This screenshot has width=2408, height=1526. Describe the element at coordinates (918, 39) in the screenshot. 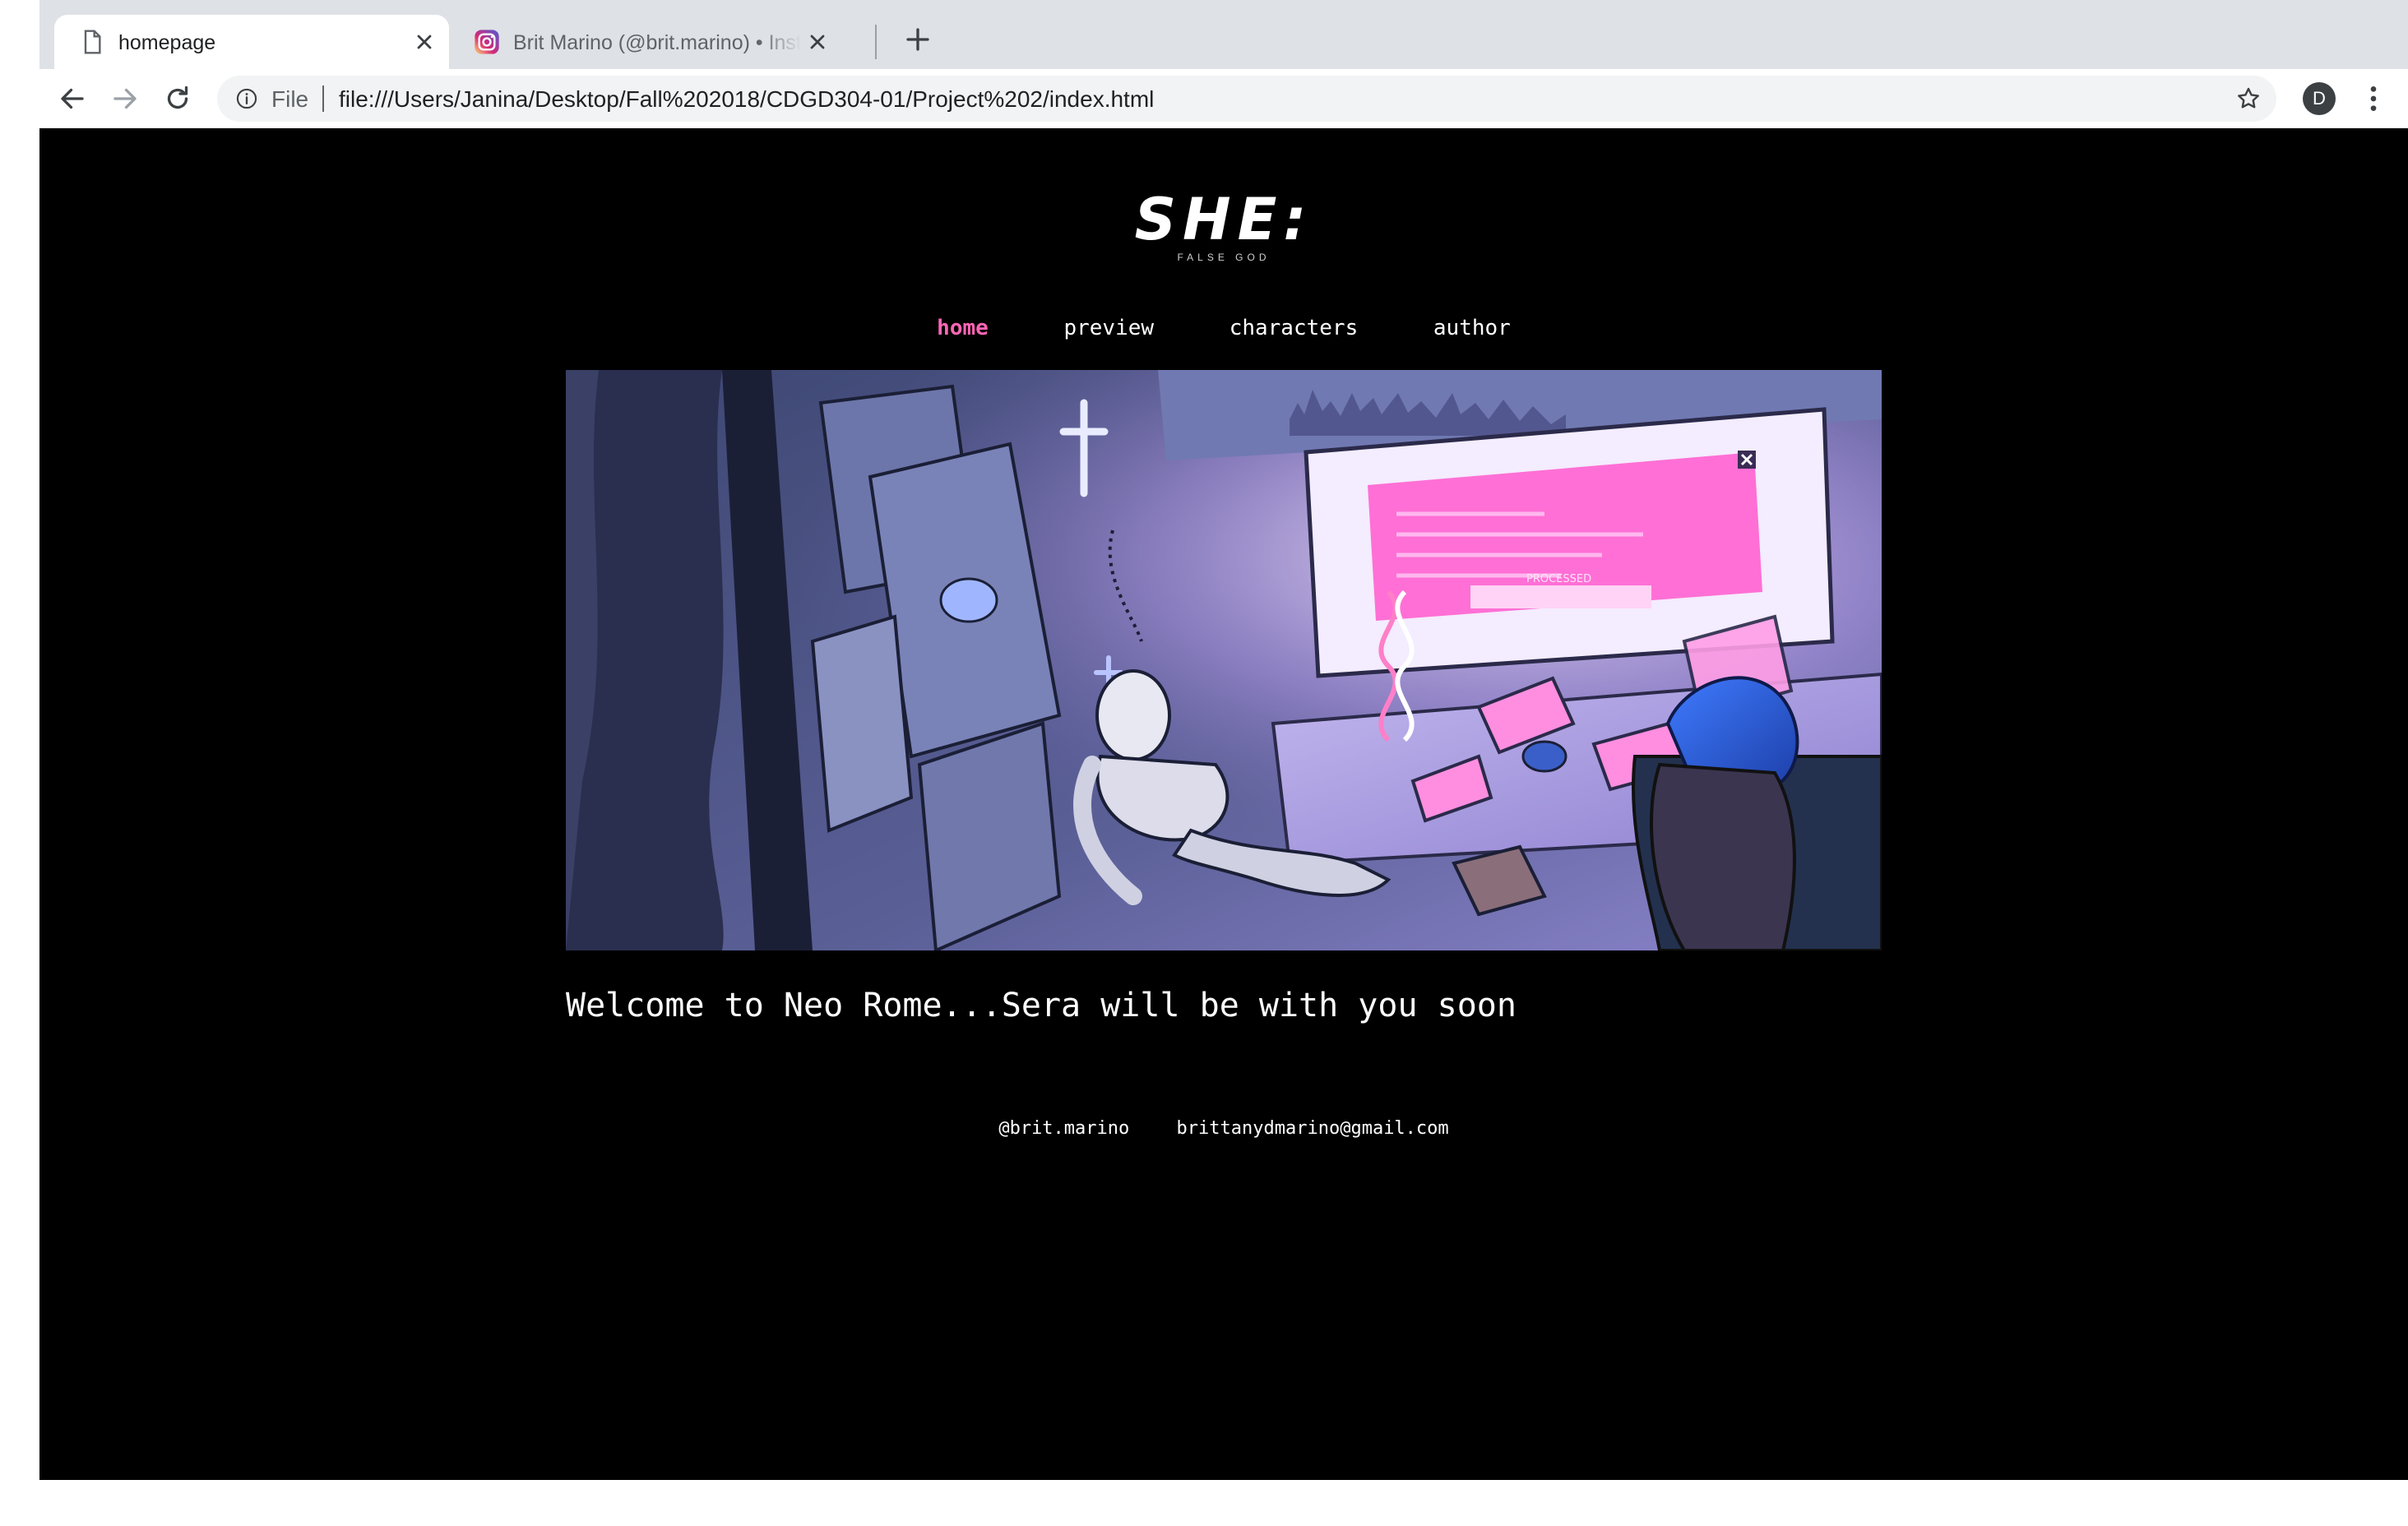

I see `new-tab-plus-icon` at that location.